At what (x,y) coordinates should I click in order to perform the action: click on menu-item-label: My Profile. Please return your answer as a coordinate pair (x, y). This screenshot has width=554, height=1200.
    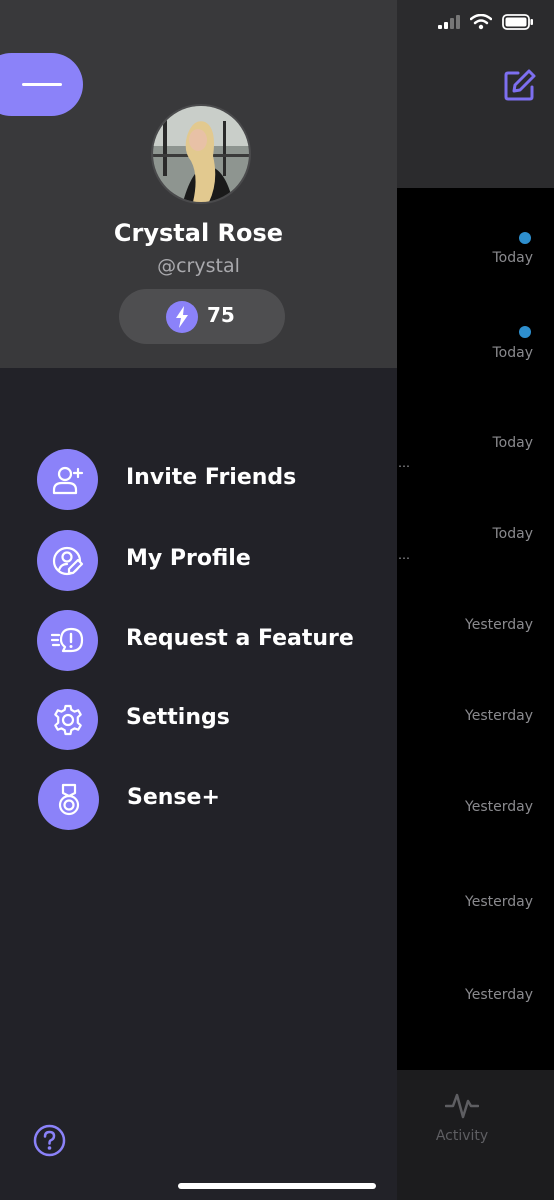
    Looking at the image, I should click on (188, 558).